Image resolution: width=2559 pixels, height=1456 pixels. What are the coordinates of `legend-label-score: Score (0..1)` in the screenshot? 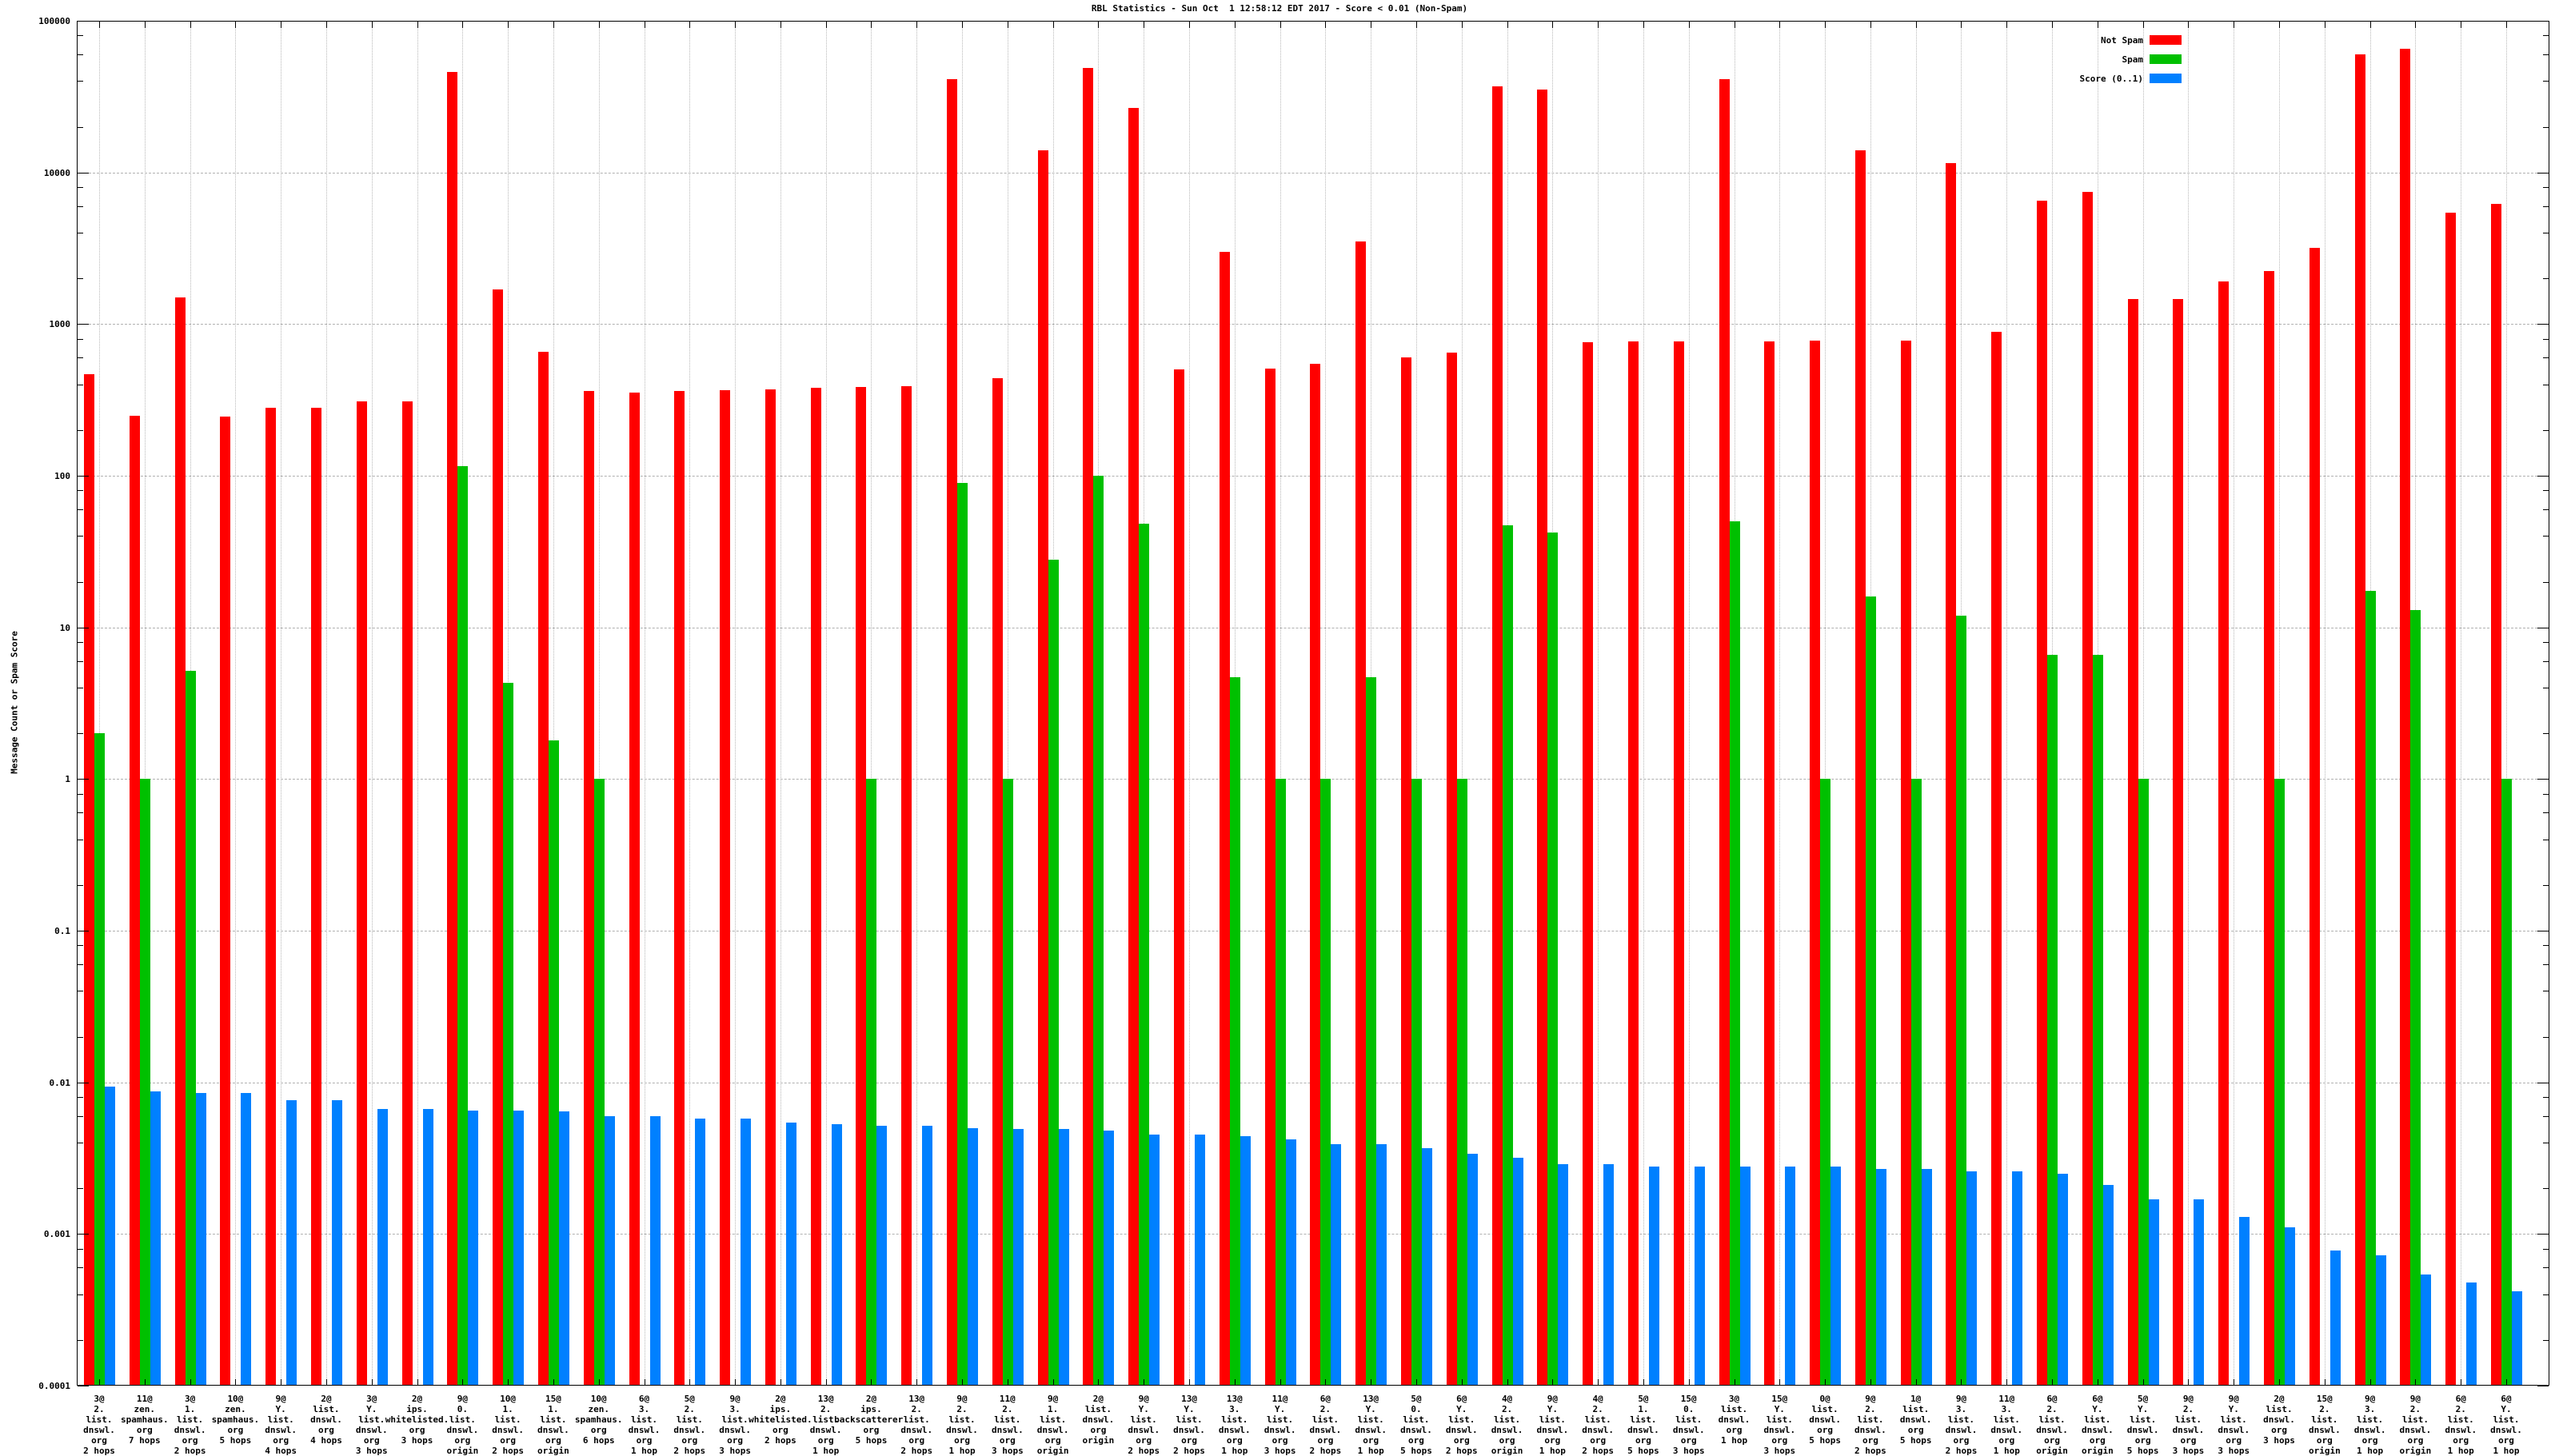 It's located at (2111, 79).